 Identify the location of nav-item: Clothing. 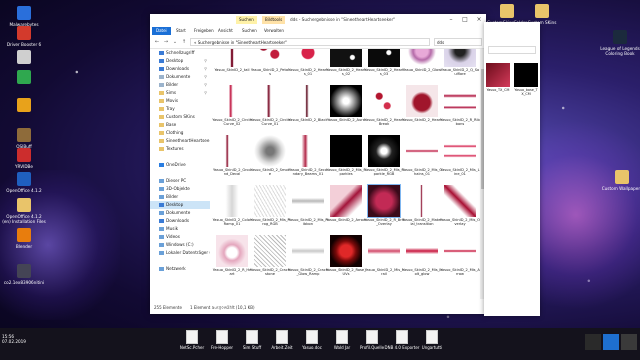
(180, 133).